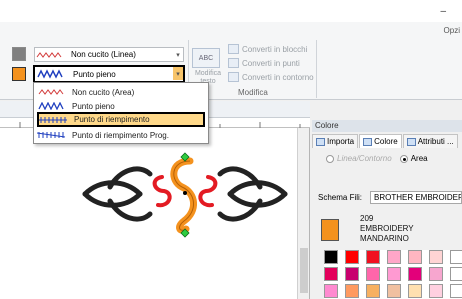  I want to click on line-color-button, so click(19, 54).